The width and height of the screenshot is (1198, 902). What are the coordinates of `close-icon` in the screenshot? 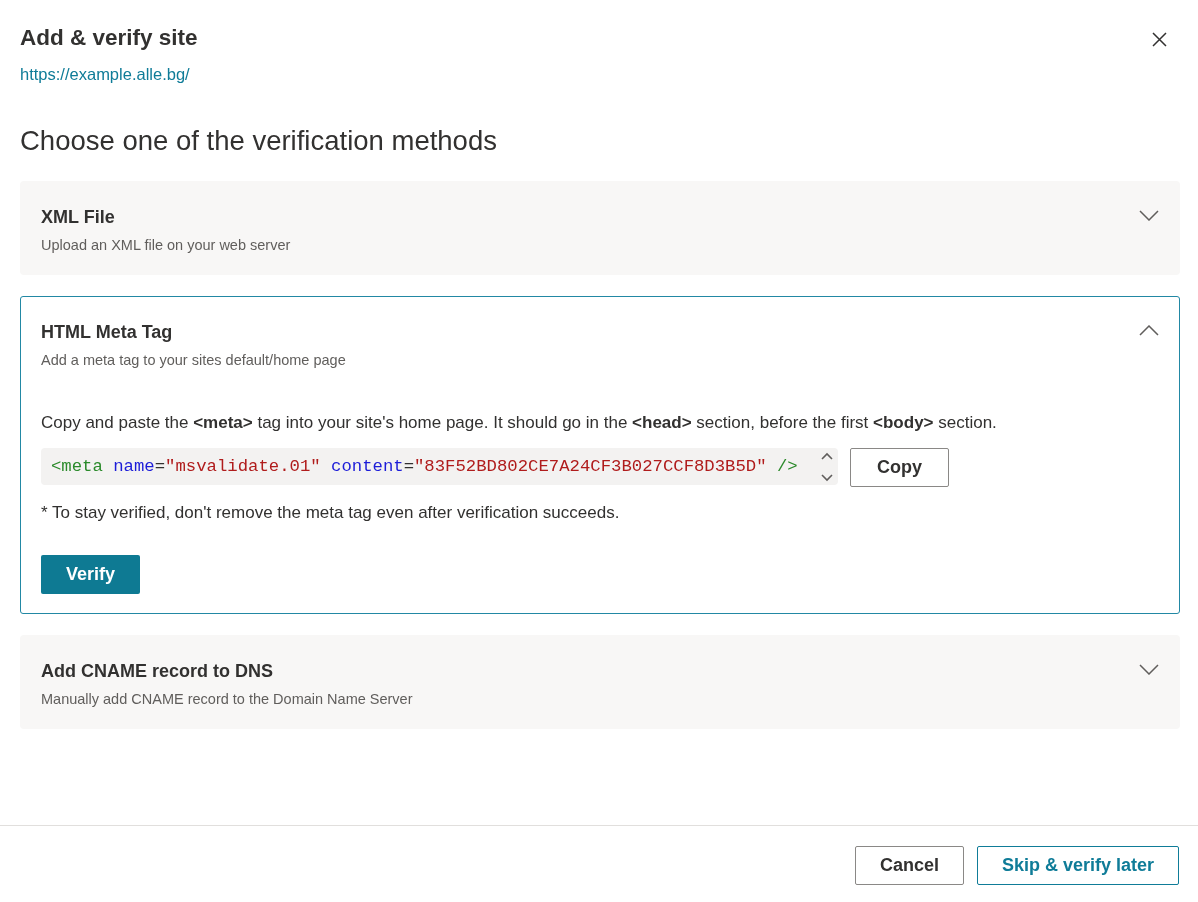 It's located at (1159, 39).